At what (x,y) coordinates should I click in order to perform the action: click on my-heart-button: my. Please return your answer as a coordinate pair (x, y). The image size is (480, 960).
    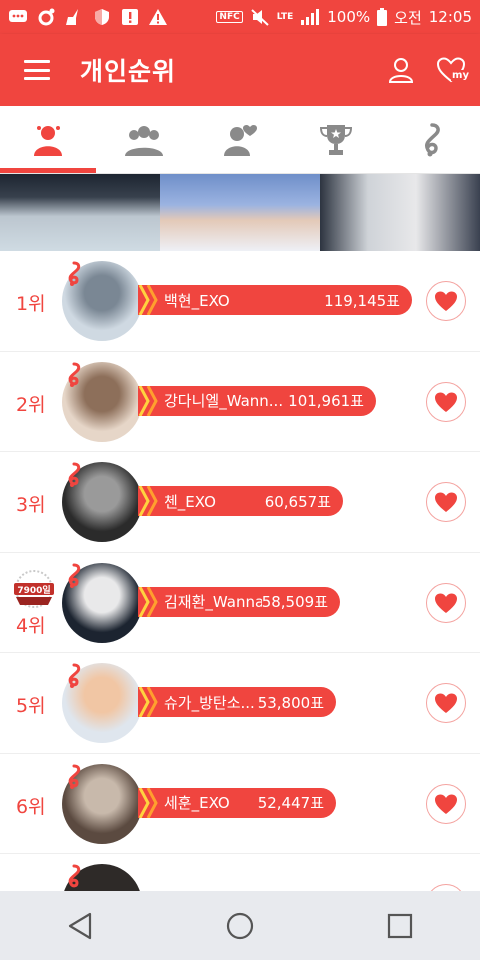
    Looking at the image, I should click on (453, 70).